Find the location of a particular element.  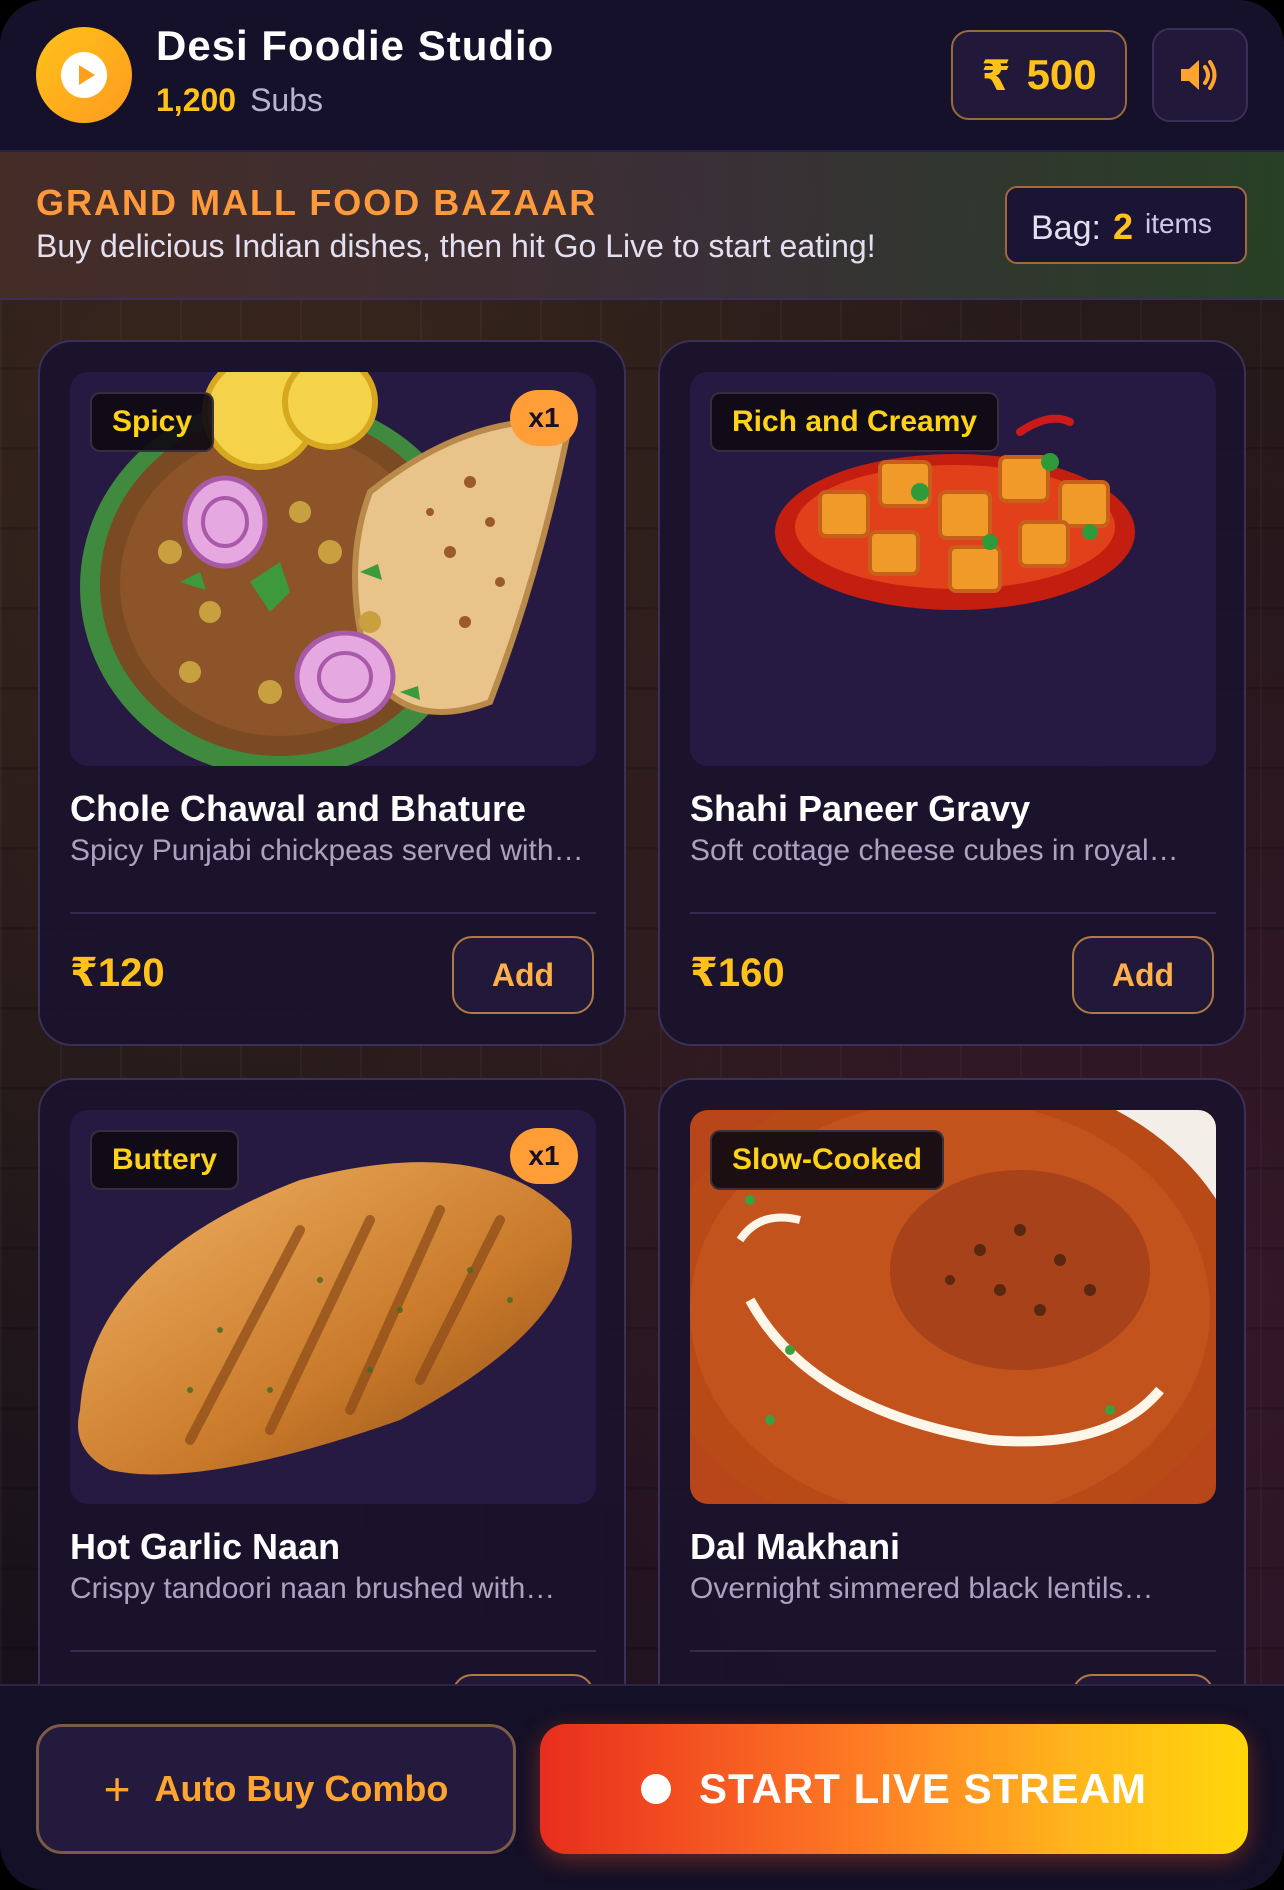

coin-balance: ₹ 500 is located at coordinates (1039, 75).